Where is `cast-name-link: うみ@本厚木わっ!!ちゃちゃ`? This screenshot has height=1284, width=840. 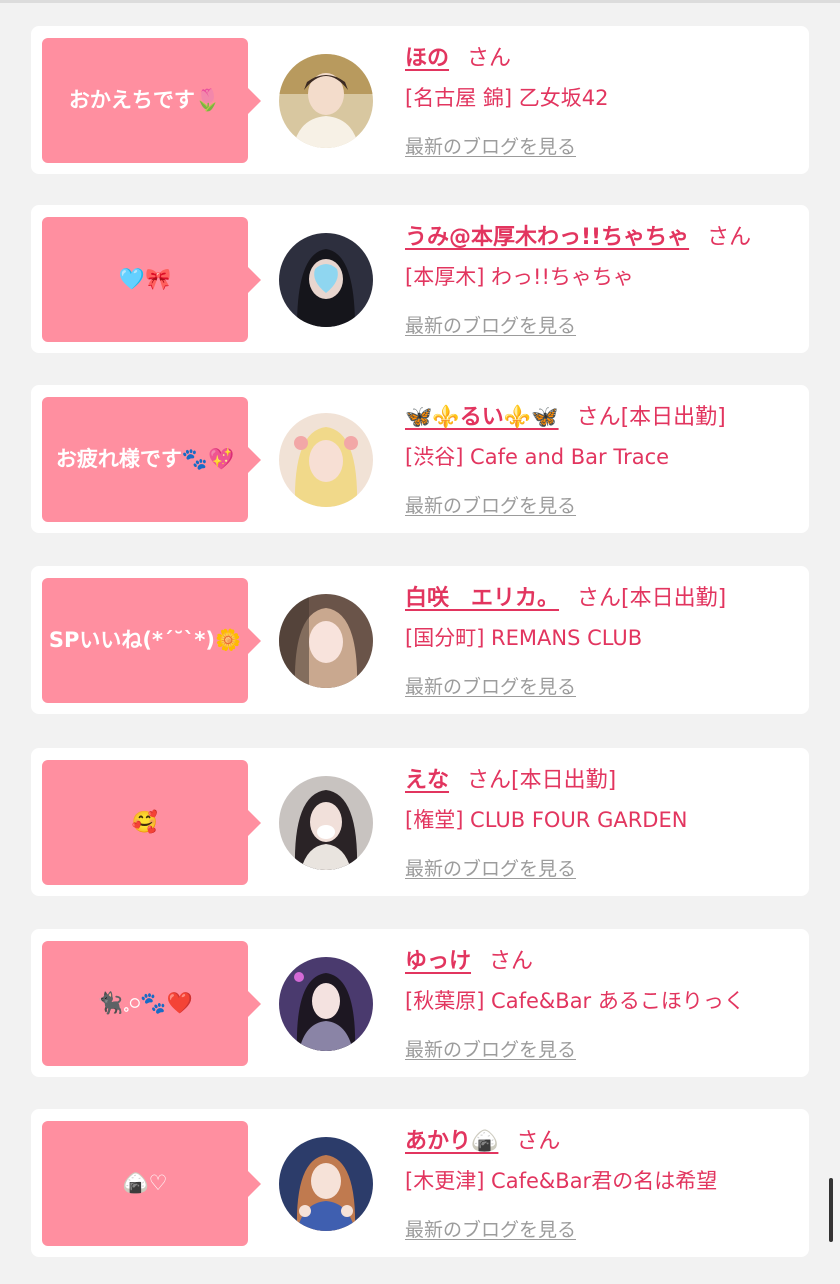 cast-name-link: うみ@本厚木わっ!!ちゃちゃ is located at coordinates (547, 237).